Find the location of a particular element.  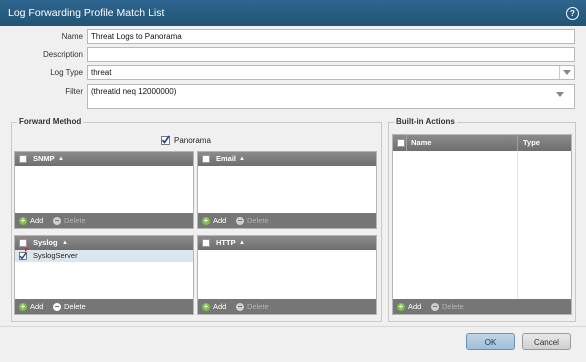

filter-value: (threatid neq 12000000) is located at coordinates (134, 91).